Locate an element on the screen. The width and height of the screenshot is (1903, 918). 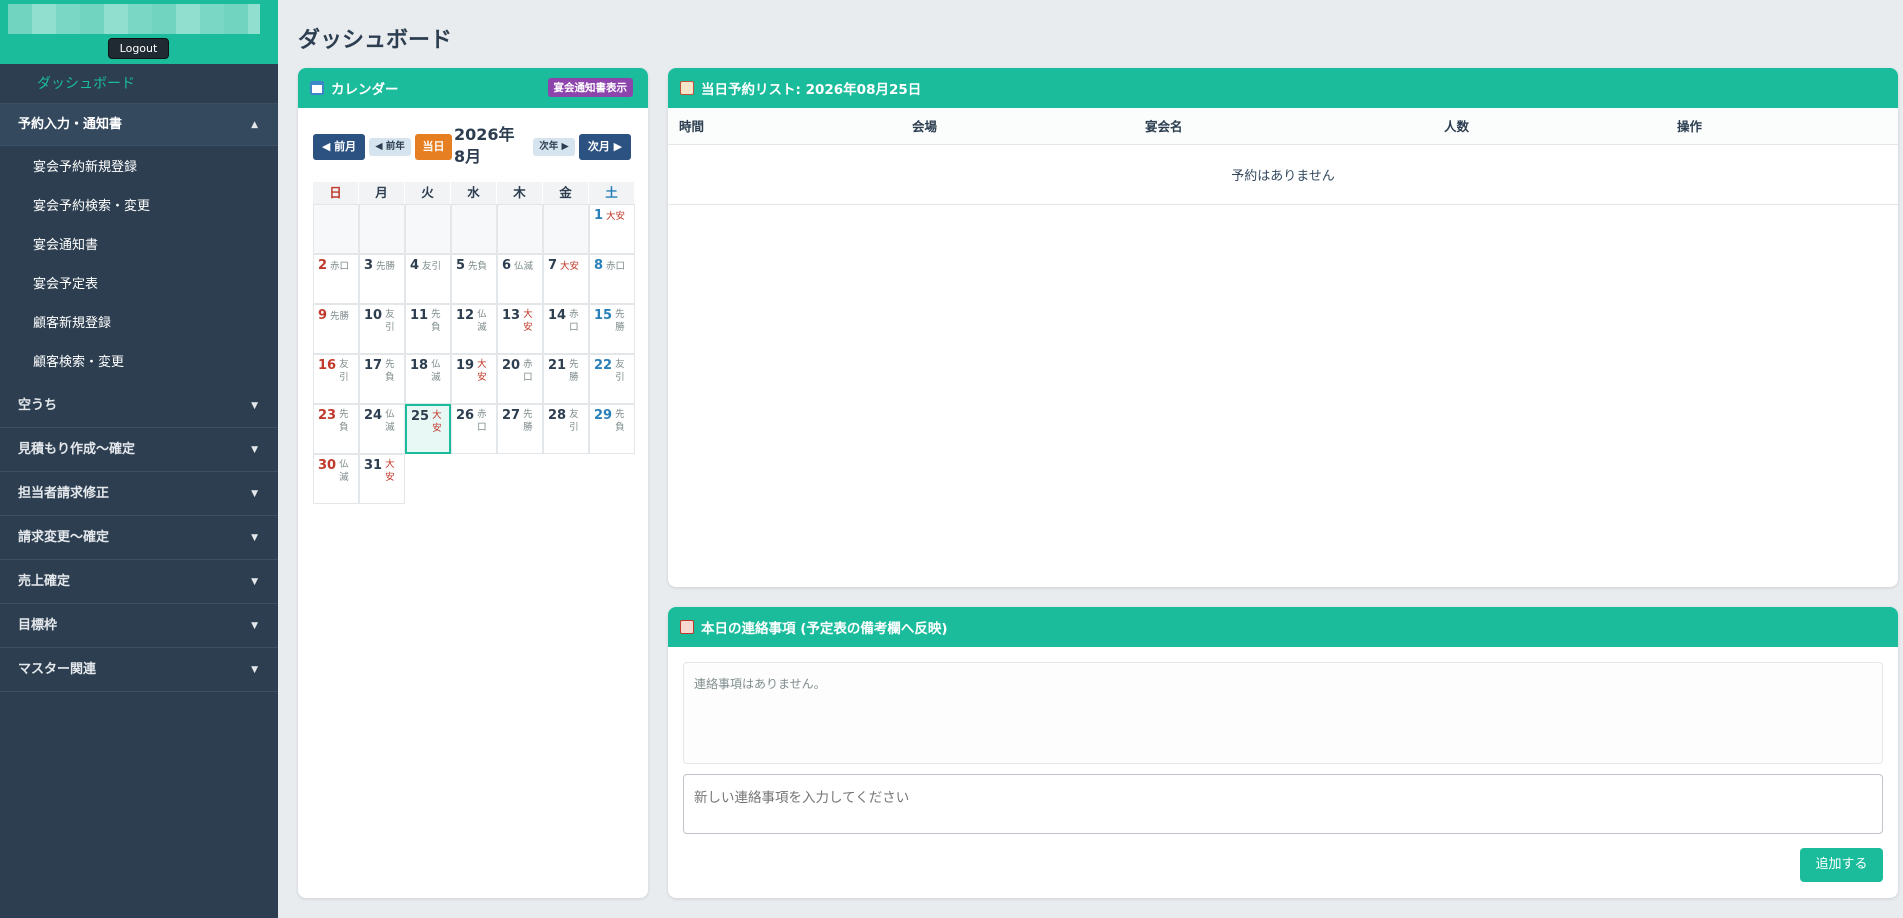
calendar-day: 14 赤口 is located at coordinates (566, 329).